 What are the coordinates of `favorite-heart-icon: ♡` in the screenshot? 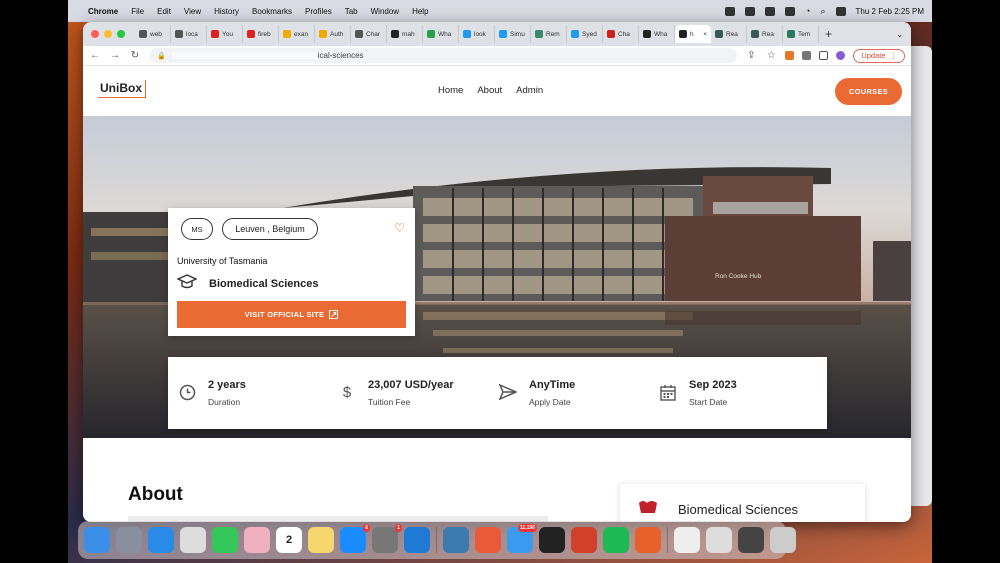 It's located at (399, 228).